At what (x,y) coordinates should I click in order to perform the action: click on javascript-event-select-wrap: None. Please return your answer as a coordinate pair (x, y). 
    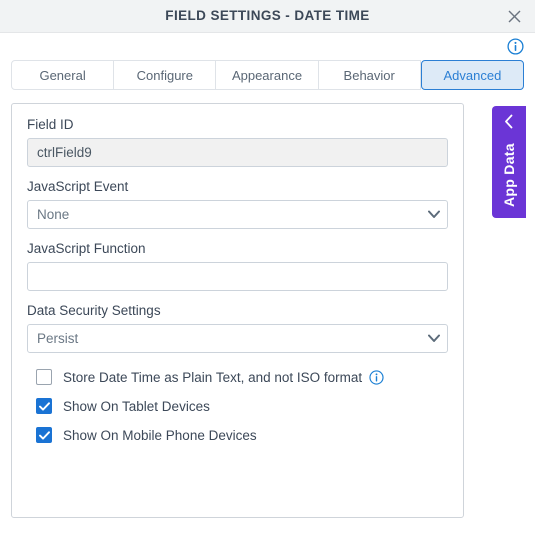
    Looking at the image, I should click on (237, 214).